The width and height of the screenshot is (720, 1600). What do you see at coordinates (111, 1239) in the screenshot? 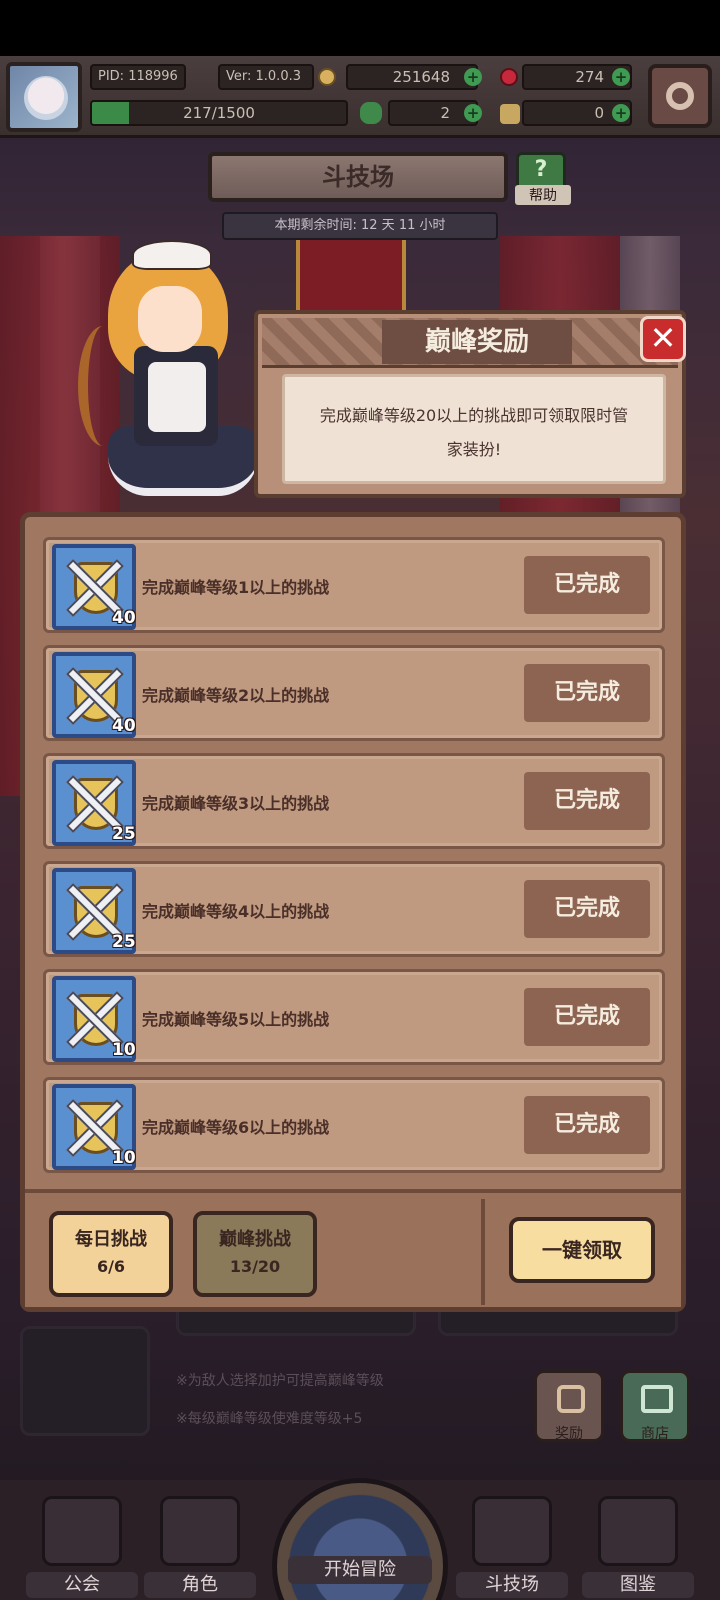
I see `tab-daily-label: 每日挑战` at bounding box center [111, 1239].